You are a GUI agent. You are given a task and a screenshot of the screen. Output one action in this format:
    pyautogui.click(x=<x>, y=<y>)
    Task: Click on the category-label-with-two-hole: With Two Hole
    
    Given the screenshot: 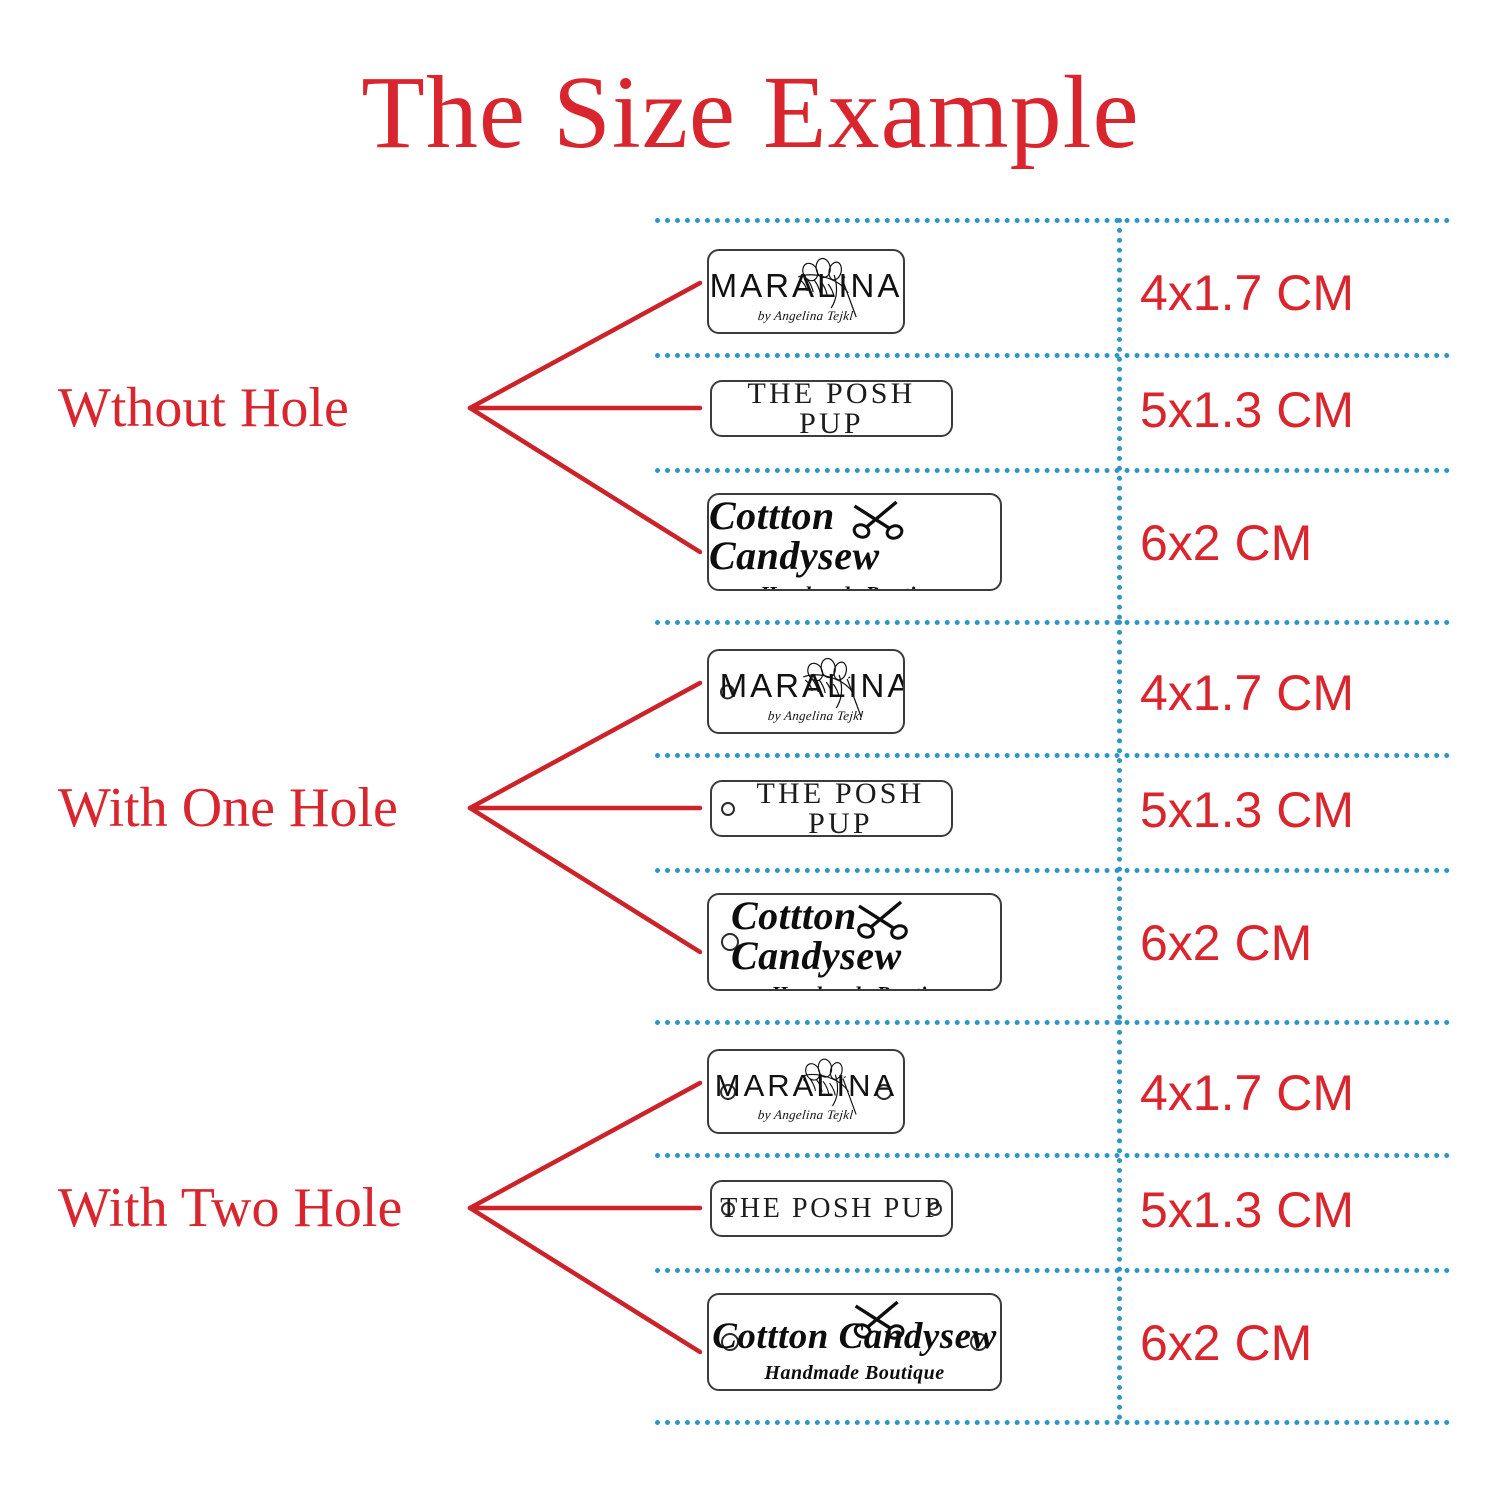 What is the action you would take?
    pyautogui.click(x=230, y=1208)
    